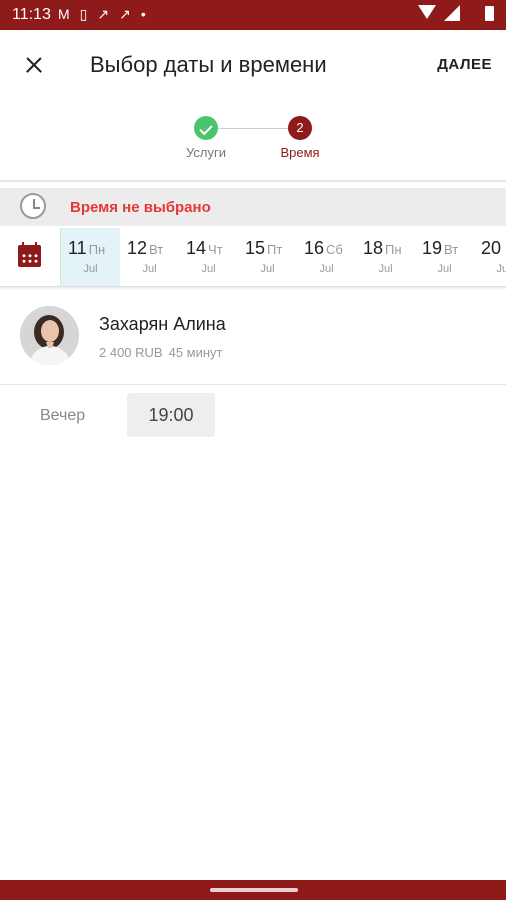 The height and width of the screenshot is (900, 506). What do you see at coordinates (31, 14) in the screenshot?
I see `status-time: 11:13` at bounding box center [31, 14].